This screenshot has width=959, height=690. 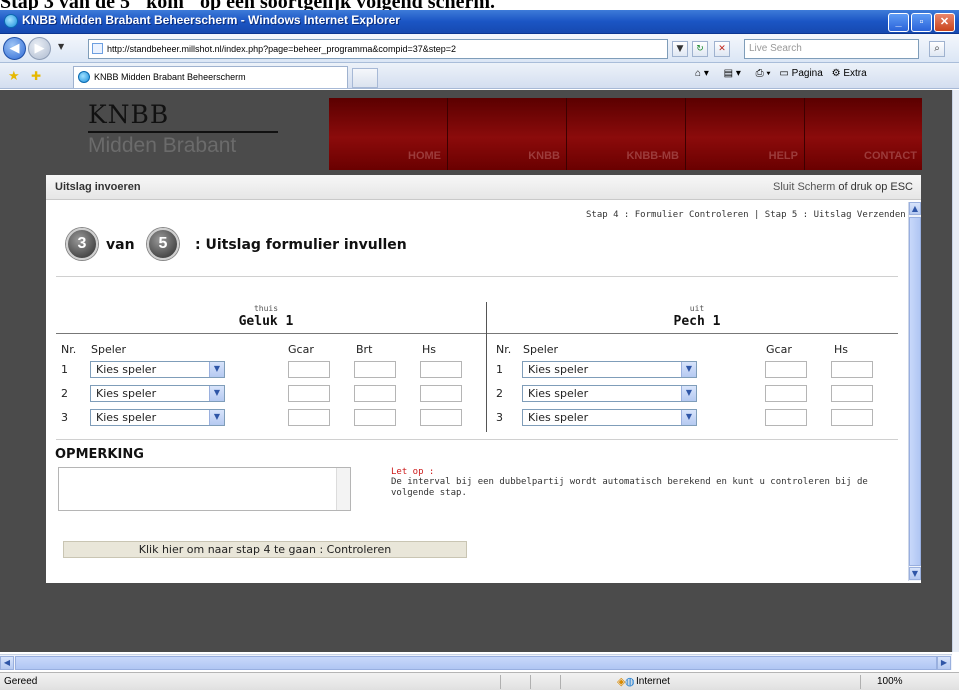 I want to click on away-team-tag: uit, so click(x=697, y=308).